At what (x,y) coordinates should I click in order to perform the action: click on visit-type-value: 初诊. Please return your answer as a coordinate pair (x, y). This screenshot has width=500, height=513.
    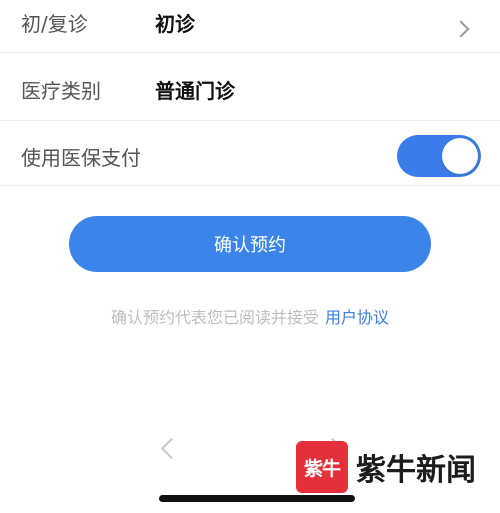
    Looking at the image, I should click on (175, 24).